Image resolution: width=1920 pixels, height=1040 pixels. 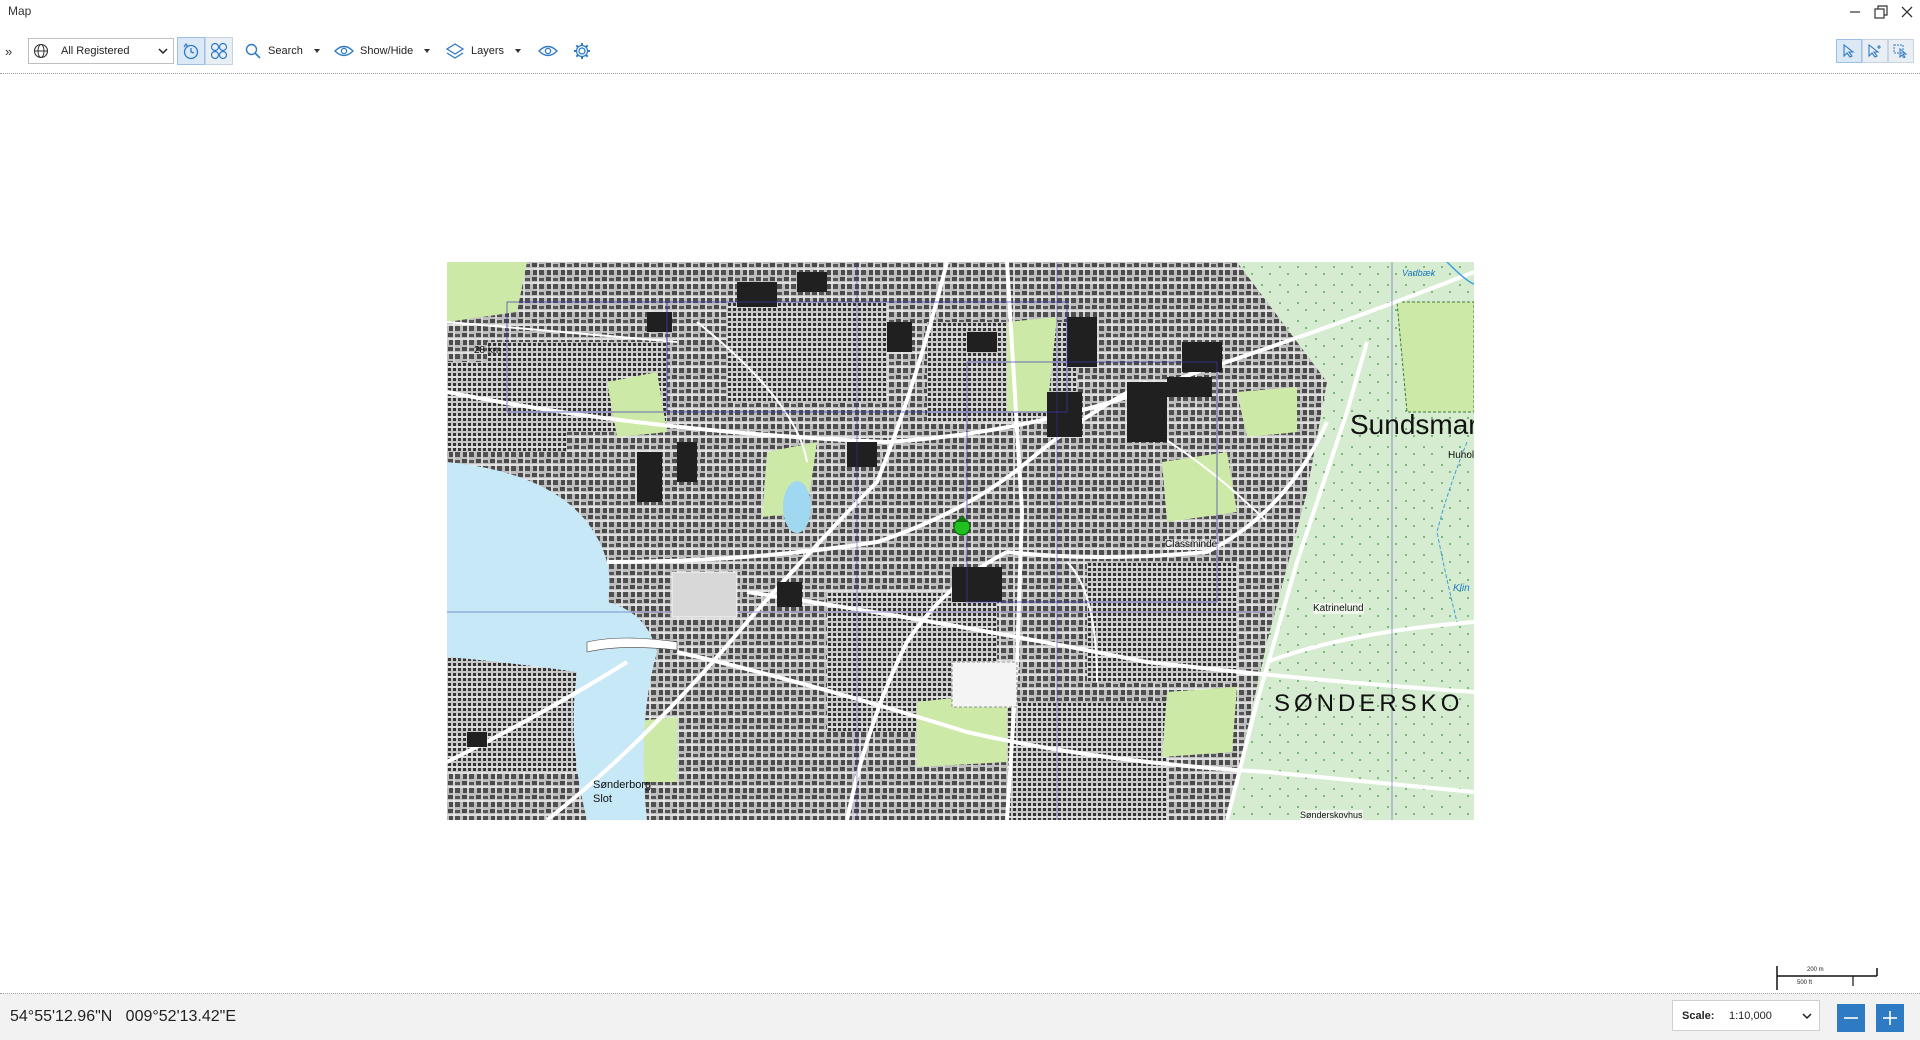 What do you see at coordinates (1805, 983) in the screenshot?
I see `scale-bar-bottom-label: 500 ft` at bounding box center [1805, 983].